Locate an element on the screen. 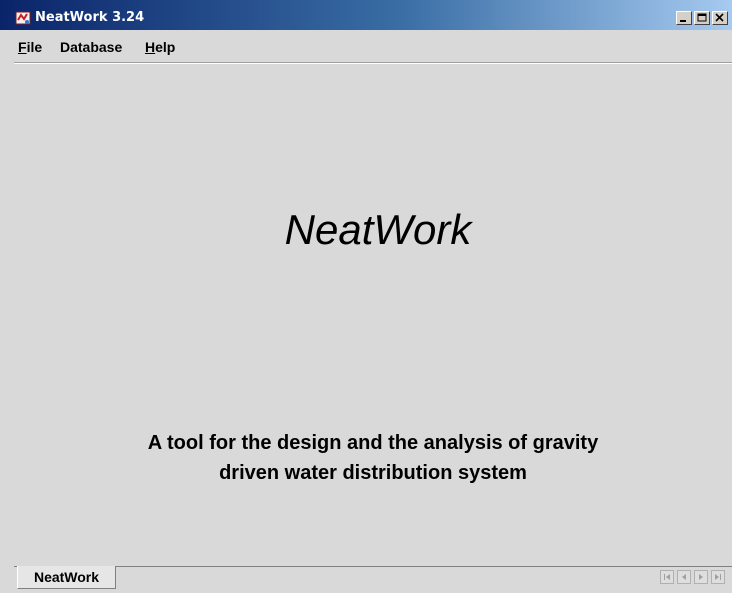  tab-last-button is located at coordinates (718, 577).